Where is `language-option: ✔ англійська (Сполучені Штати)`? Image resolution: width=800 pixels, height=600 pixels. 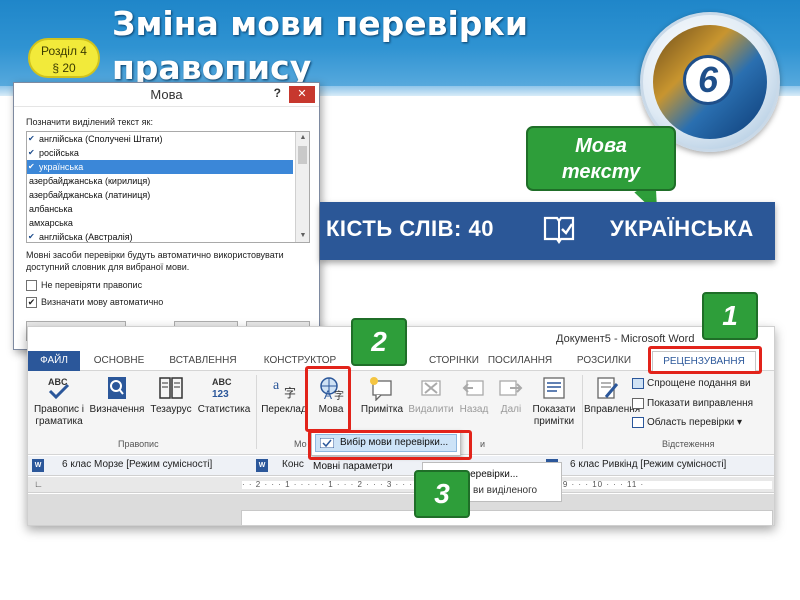
language-option: ✔ англійська (Сполучені Штати) is located at coordinates (168, 139).